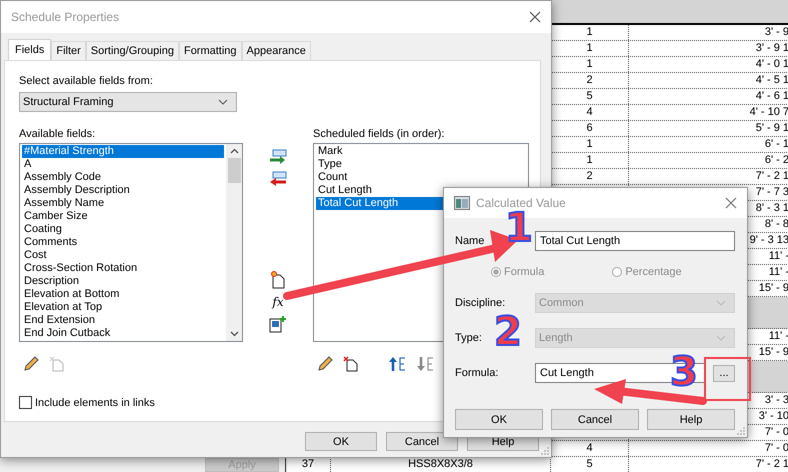 The image size is (788, 472). What do you see at coordinates (470, 241) in the screenshot?
I see `field-label: Name` at bounding box center [470, 241].